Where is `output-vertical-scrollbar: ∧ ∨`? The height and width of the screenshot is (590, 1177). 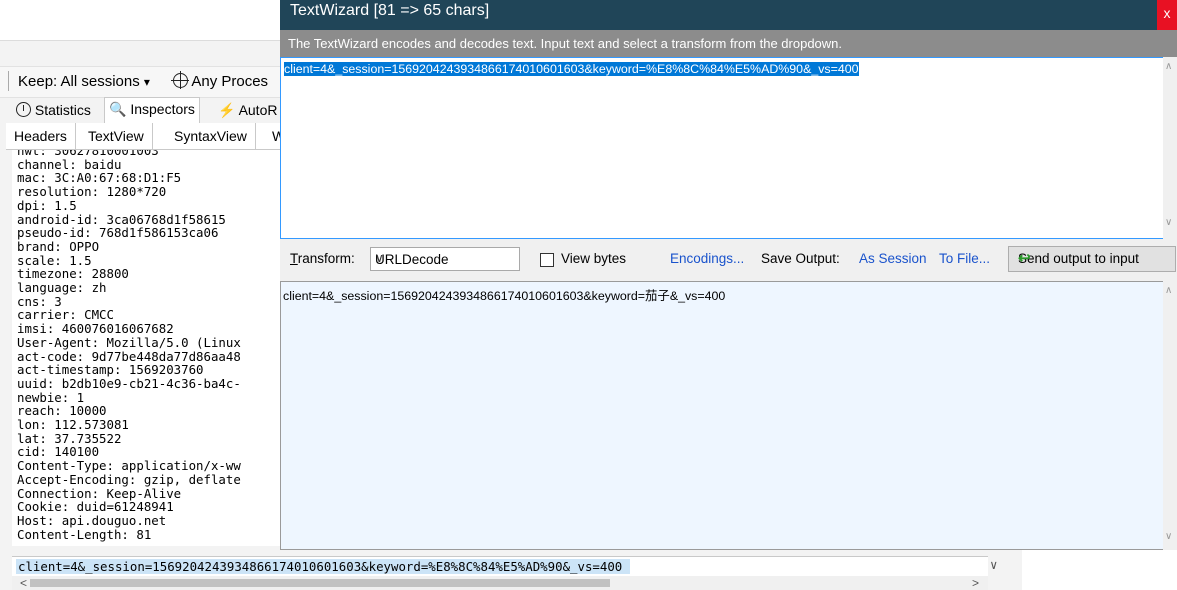
output-vertical-scrollbar: ∧ ∨ is located at coordinates (1170, 415).